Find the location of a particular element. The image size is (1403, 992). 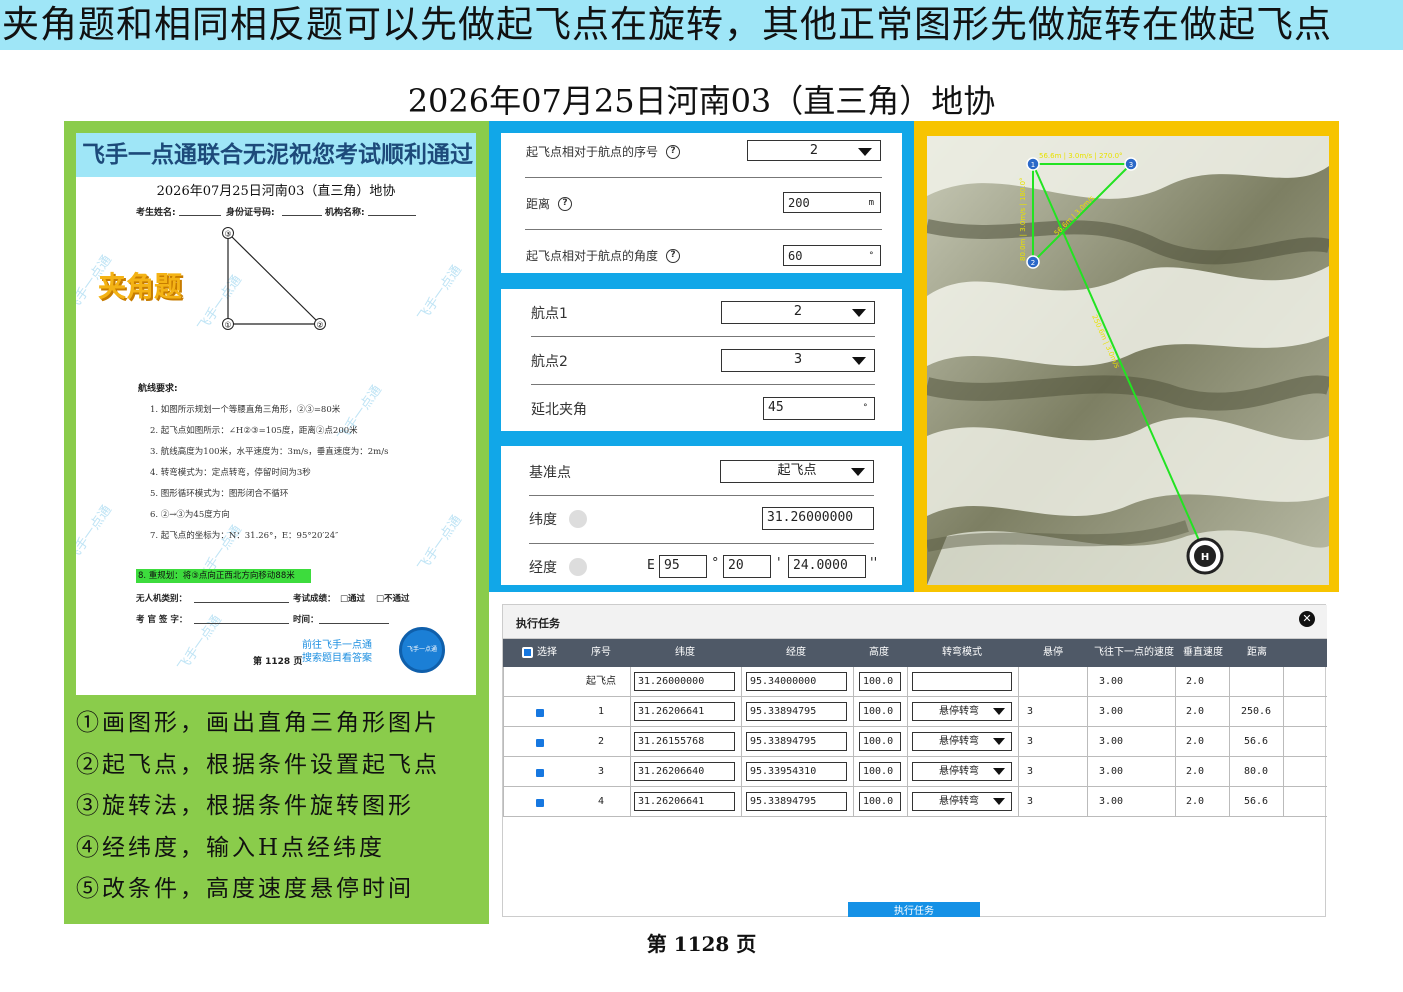

north-angle-value: 45 is located at coordinates (776, 407).